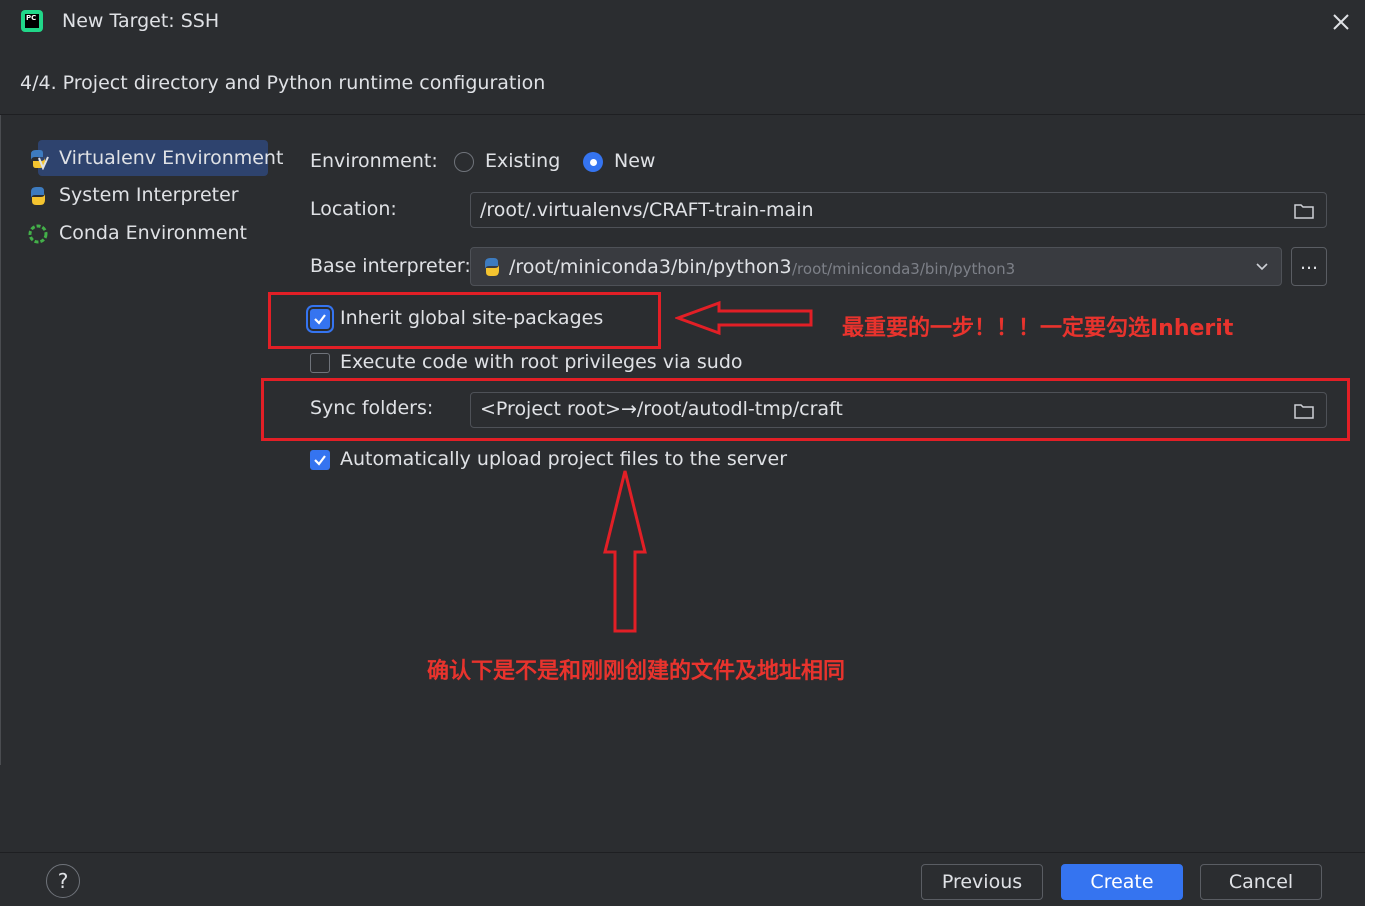  What do you see at coordinates (805, 409) in the screenshot?
I see `sync-highlight-box` at bounding box center [805, 409].